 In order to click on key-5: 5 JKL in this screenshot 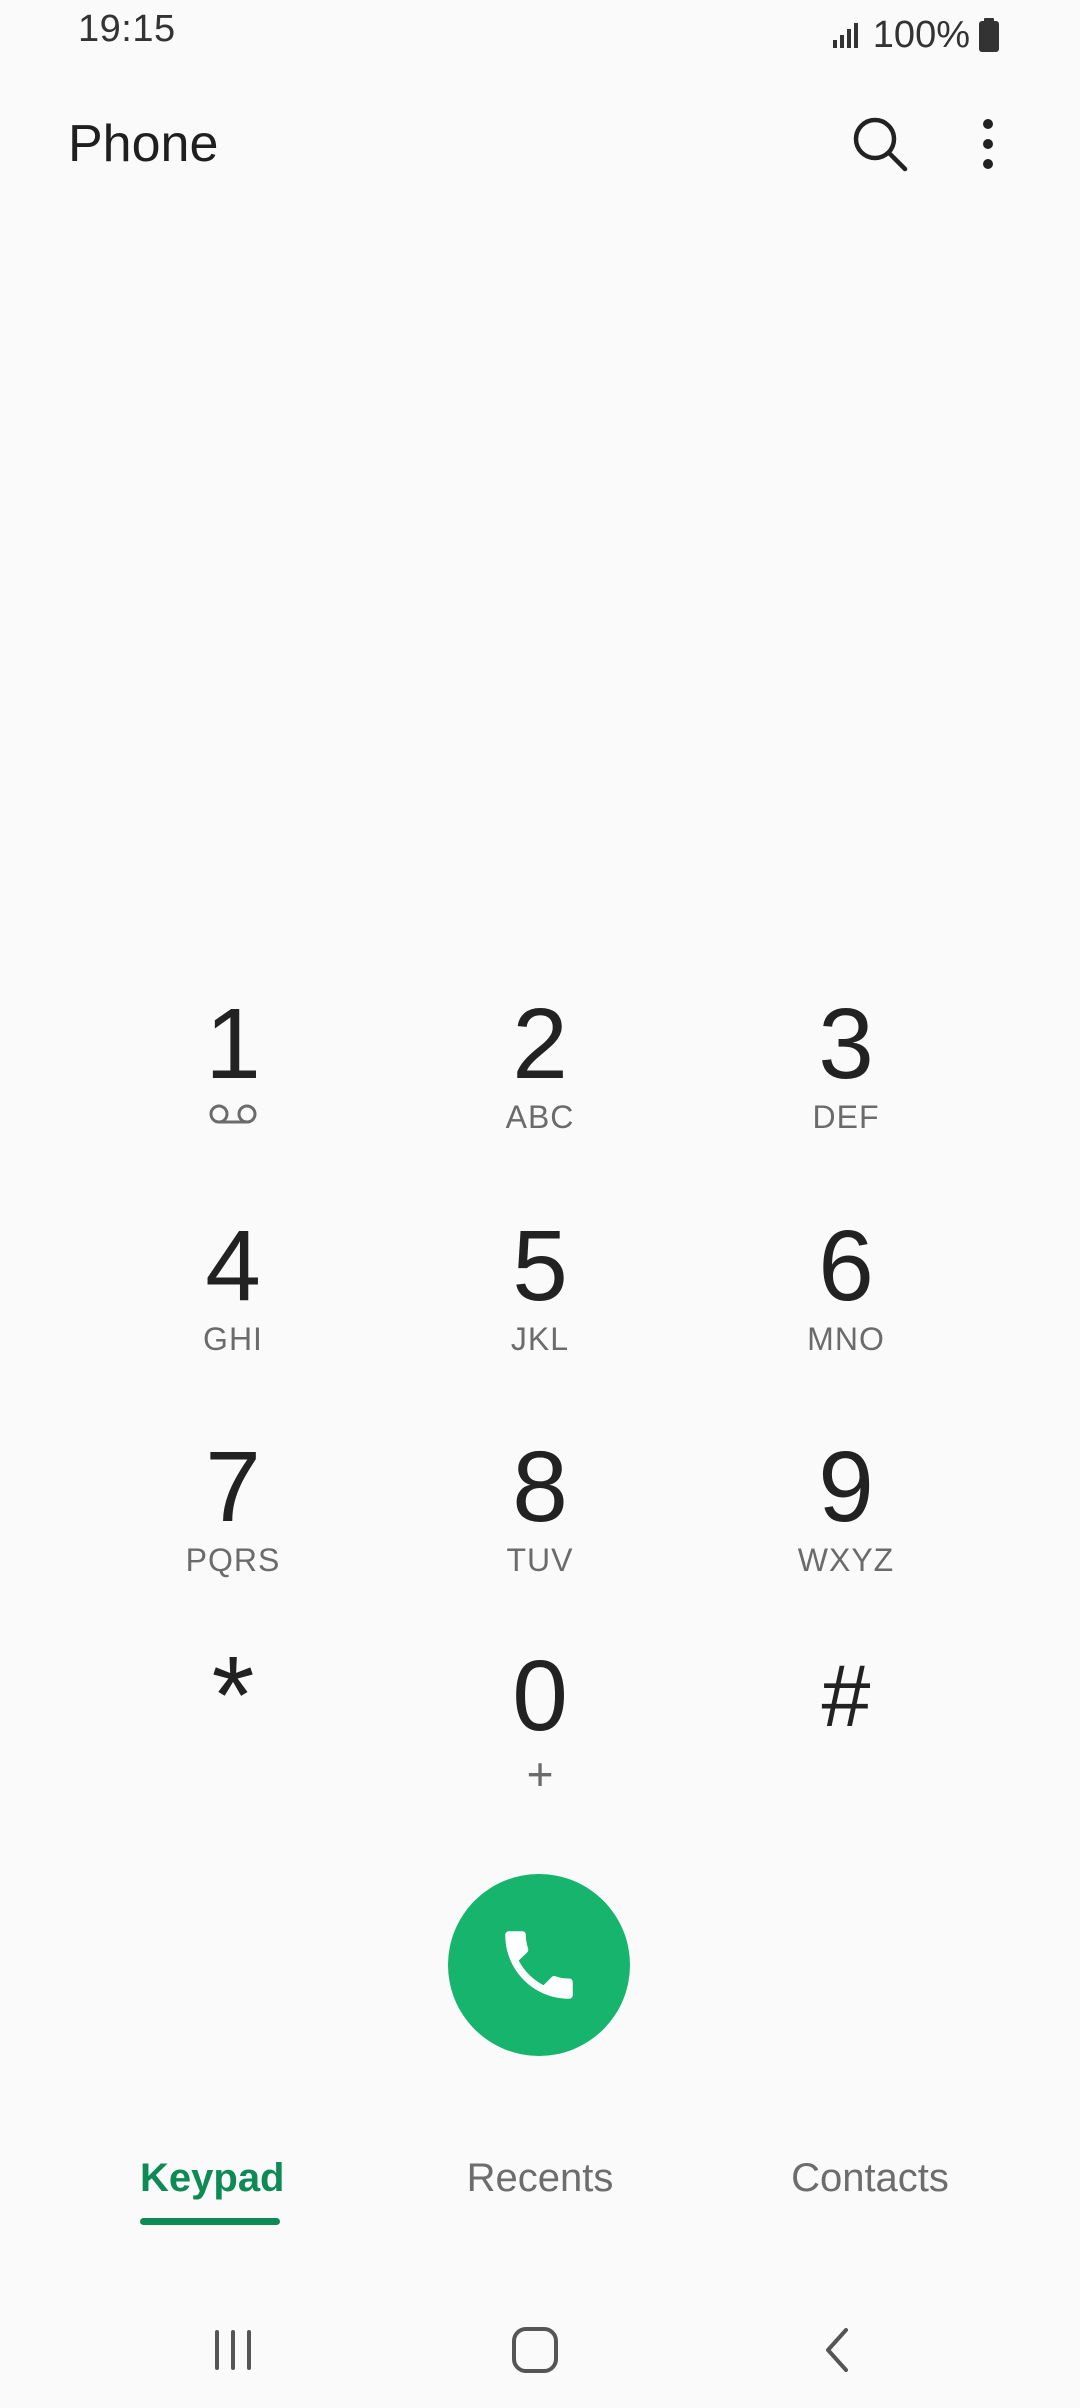, I will do `click(540, 1292)`.